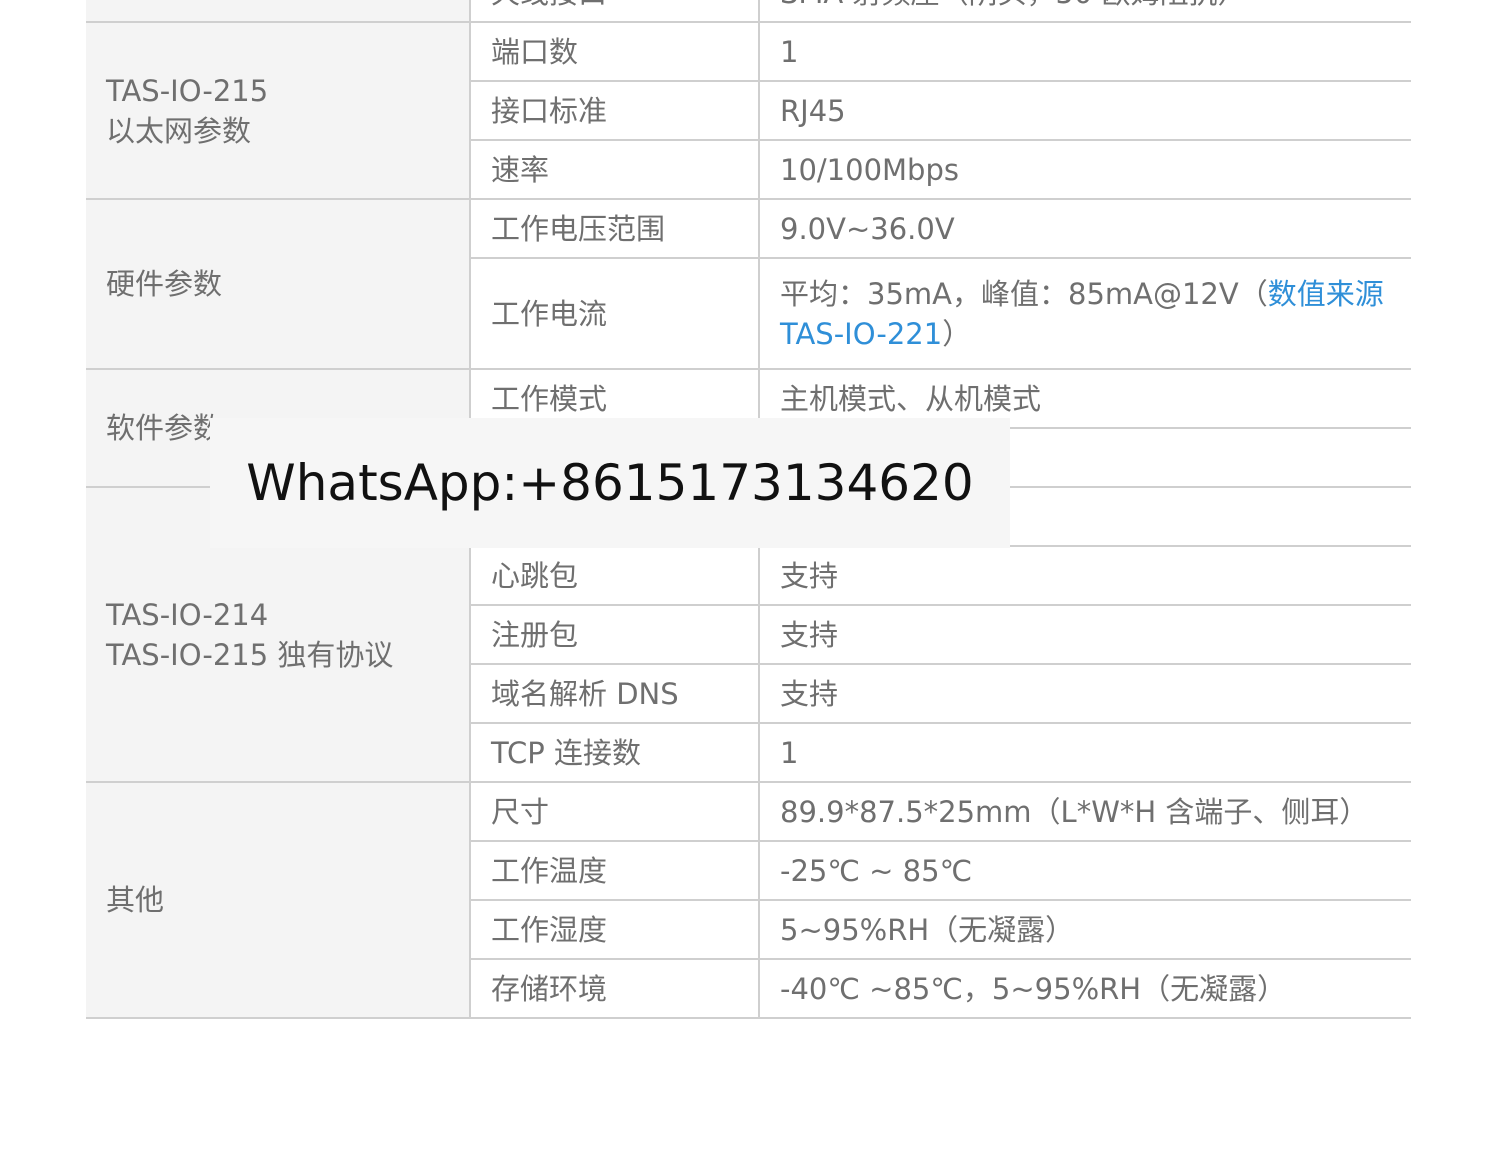 The width and height of the screenshot is (1500, 1164). Describe the element at coordinates (250, 654) in the screenshot. I see `category-label-line: TAS-IO-215 独有协议` at that location.